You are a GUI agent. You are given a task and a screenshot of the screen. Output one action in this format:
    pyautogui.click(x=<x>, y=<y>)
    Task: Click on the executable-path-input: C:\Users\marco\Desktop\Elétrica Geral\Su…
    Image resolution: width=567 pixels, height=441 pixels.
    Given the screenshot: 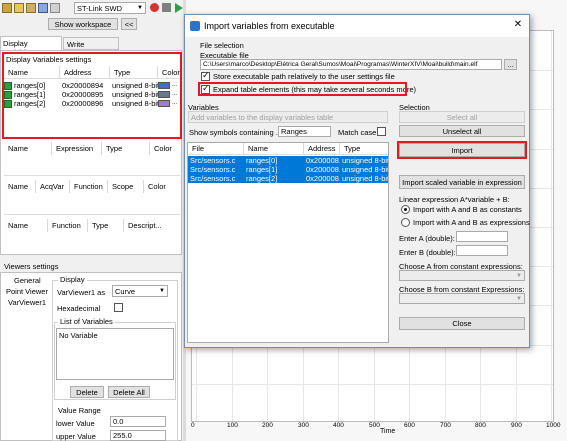 What is the action you would take?
    pyautogui.click(x=351, y=64)
    